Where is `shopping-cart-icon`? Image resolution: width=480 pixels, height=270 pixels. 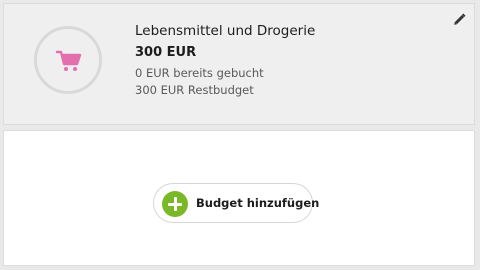 shopping-cart-icon is located at coordinates (69, 60).